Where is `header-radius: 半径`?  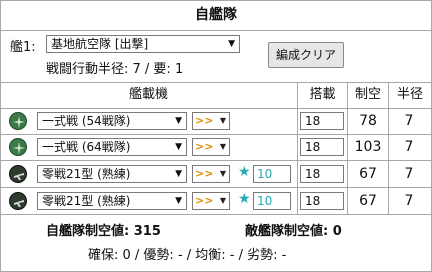
header-radius: 半径 is located at coordinates (409, 94).